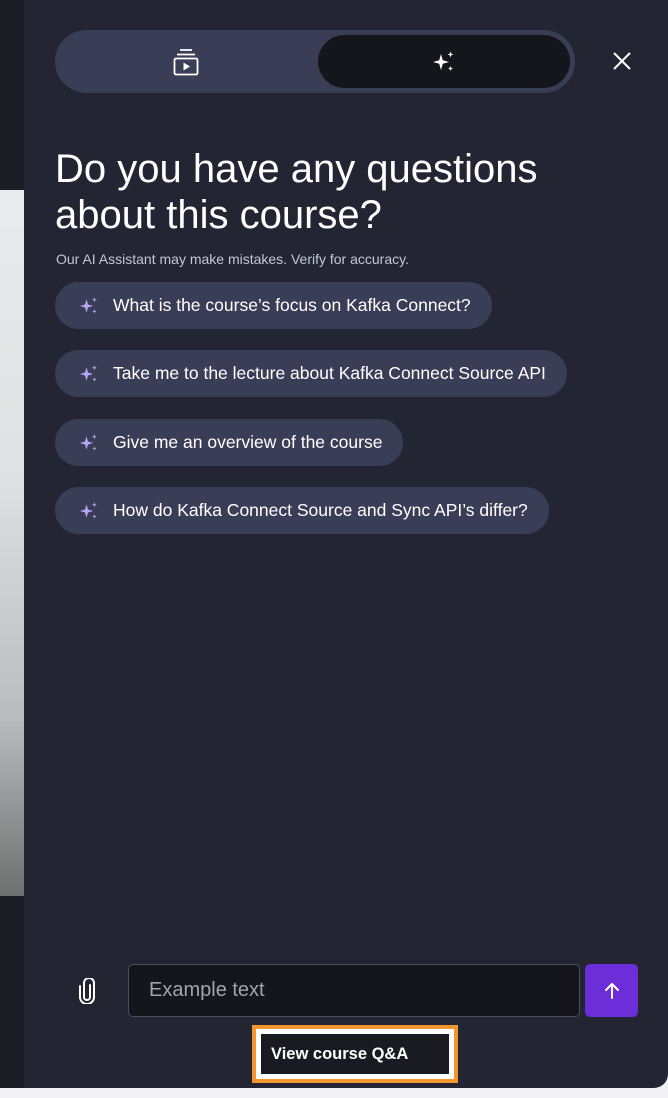  I want to click on video-frame, so click(12, 543).